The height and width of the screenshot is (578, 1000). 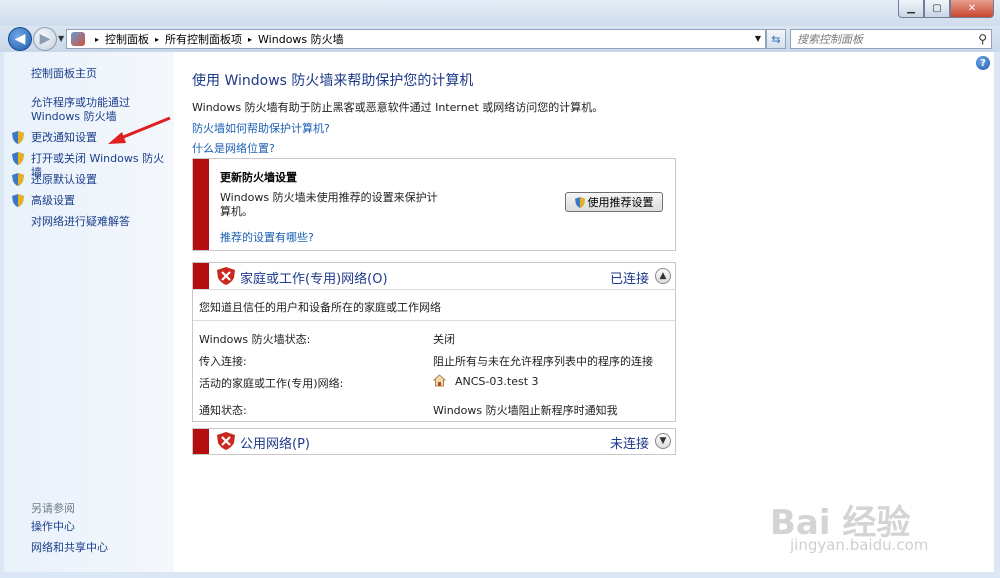 What do you see at coordinates (78, 39) in the screenshot?
I see `control-panel-icon` at bounding box center [78, 39].